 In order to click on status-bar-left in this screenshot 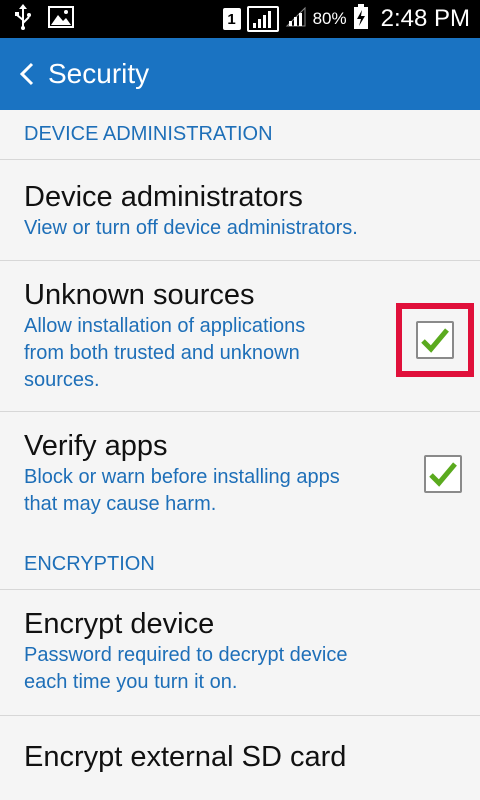, I will do `click(44, 19)`.